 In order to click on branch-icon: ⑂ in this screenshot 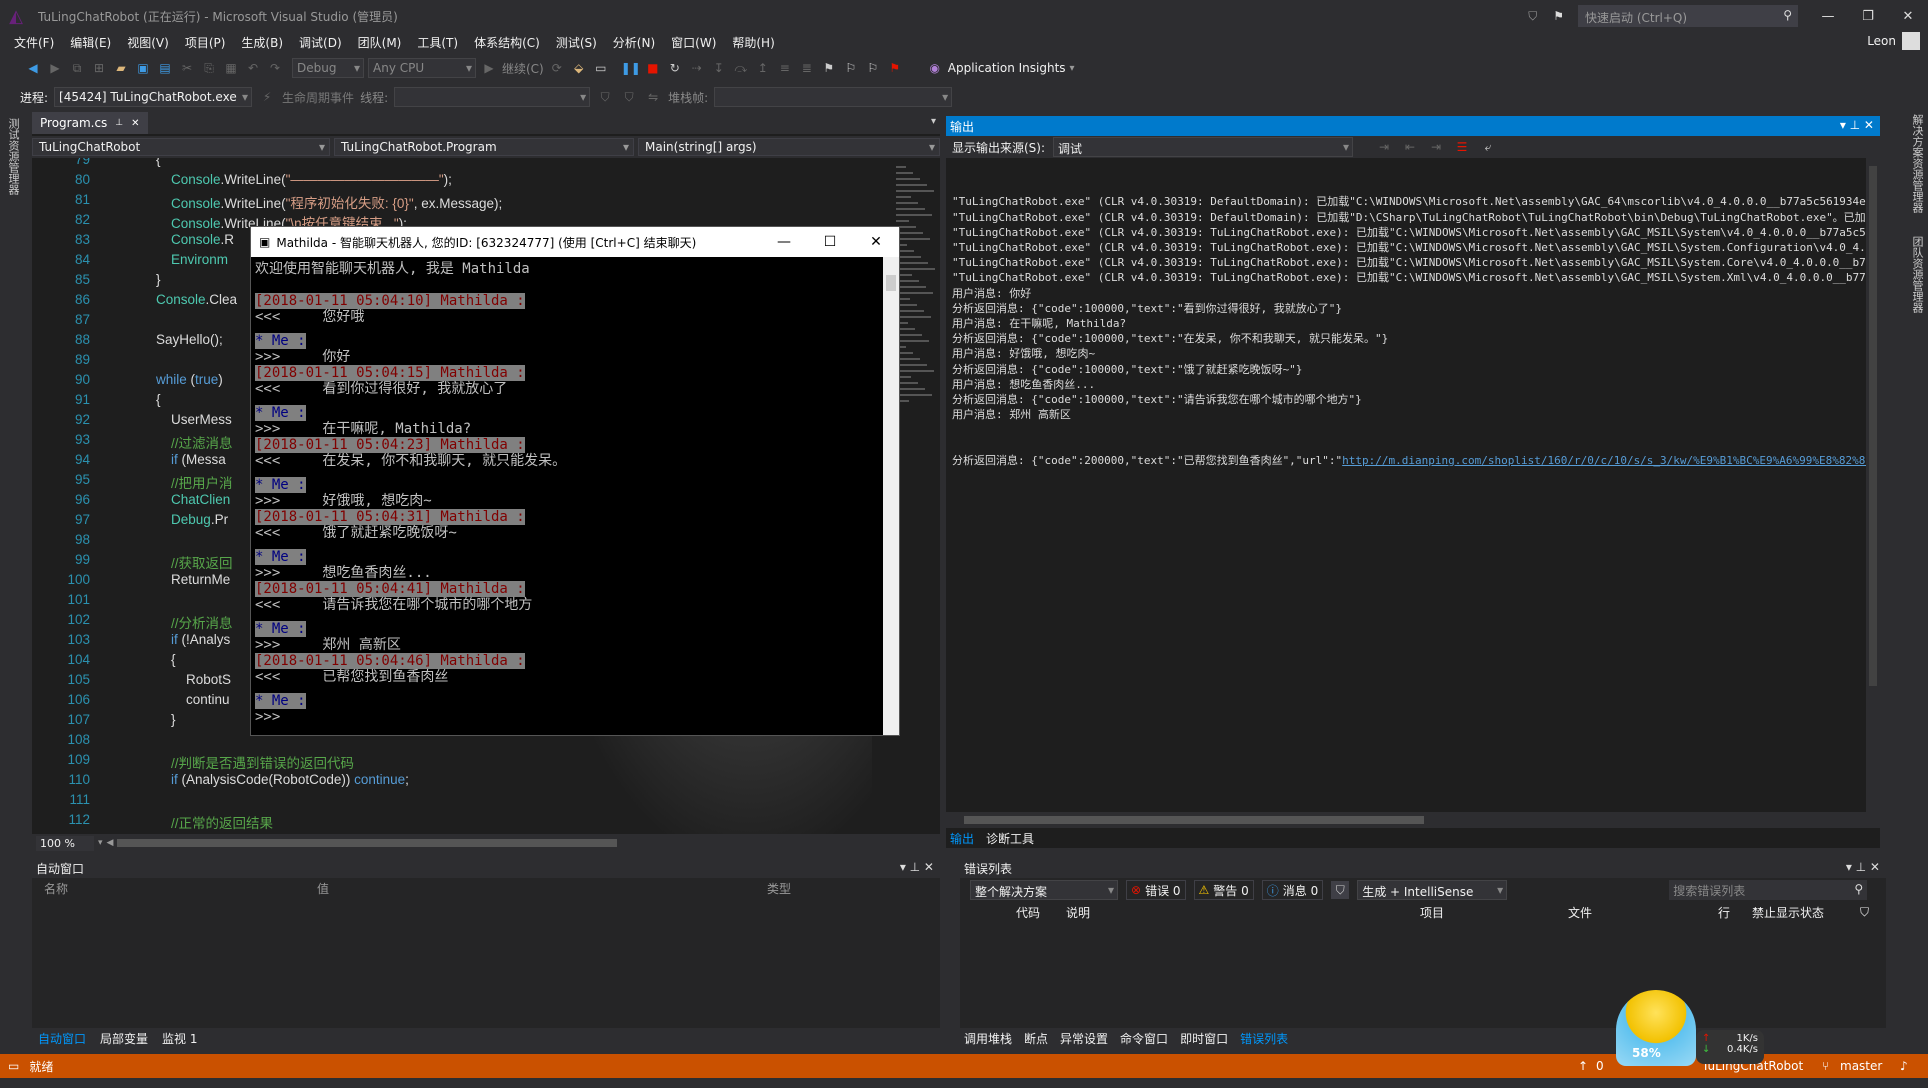, I will do `click(1825, 1066)`.